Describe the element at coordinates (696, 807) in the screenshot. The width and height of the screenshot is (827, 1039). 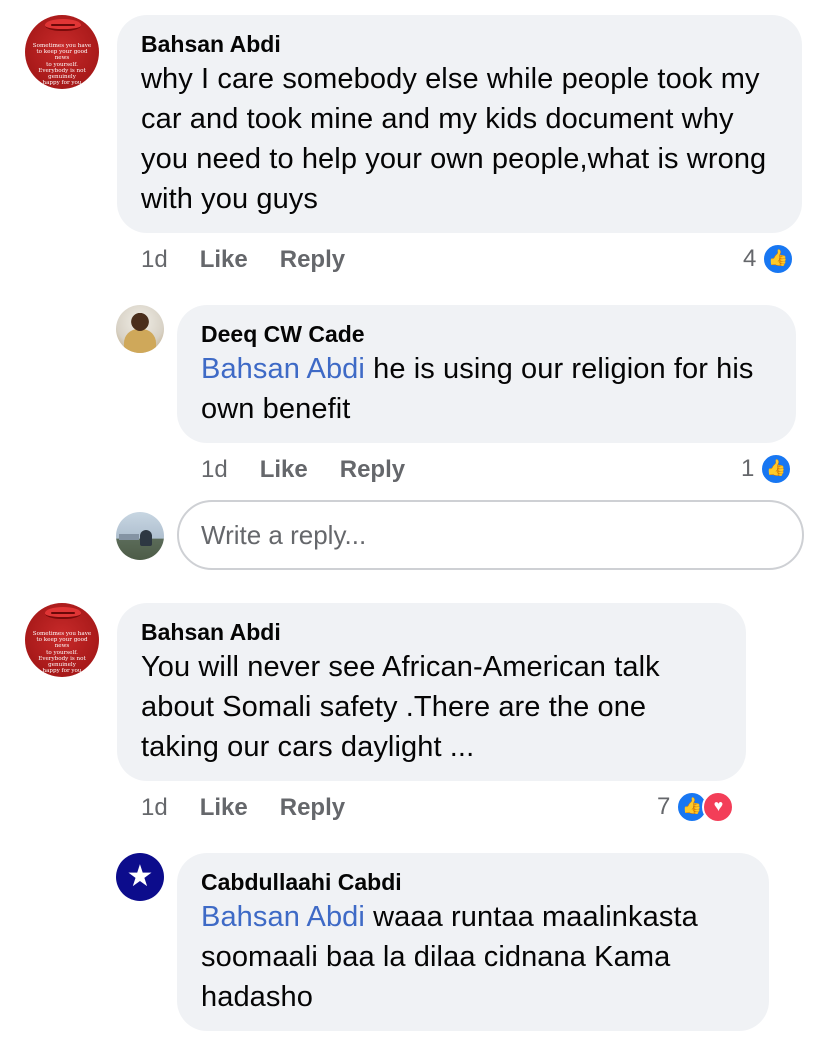
I see `reaction-summary: 7 👍 ♥` at that location.